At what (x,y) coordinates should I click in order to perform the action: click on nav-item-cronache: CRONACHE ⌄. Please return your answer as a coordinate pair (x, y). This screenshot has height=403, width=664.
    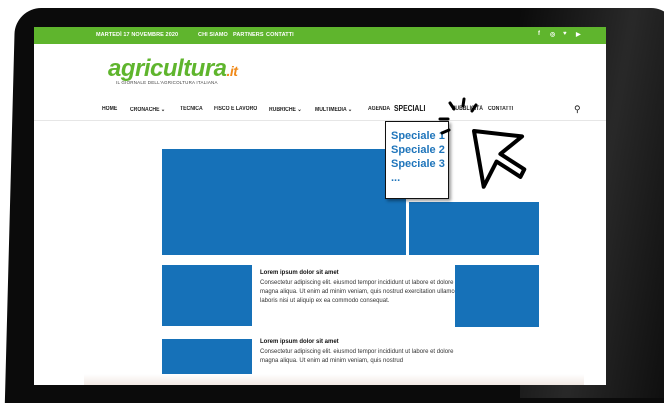
    Looking at the image, I should click on (147, 109).